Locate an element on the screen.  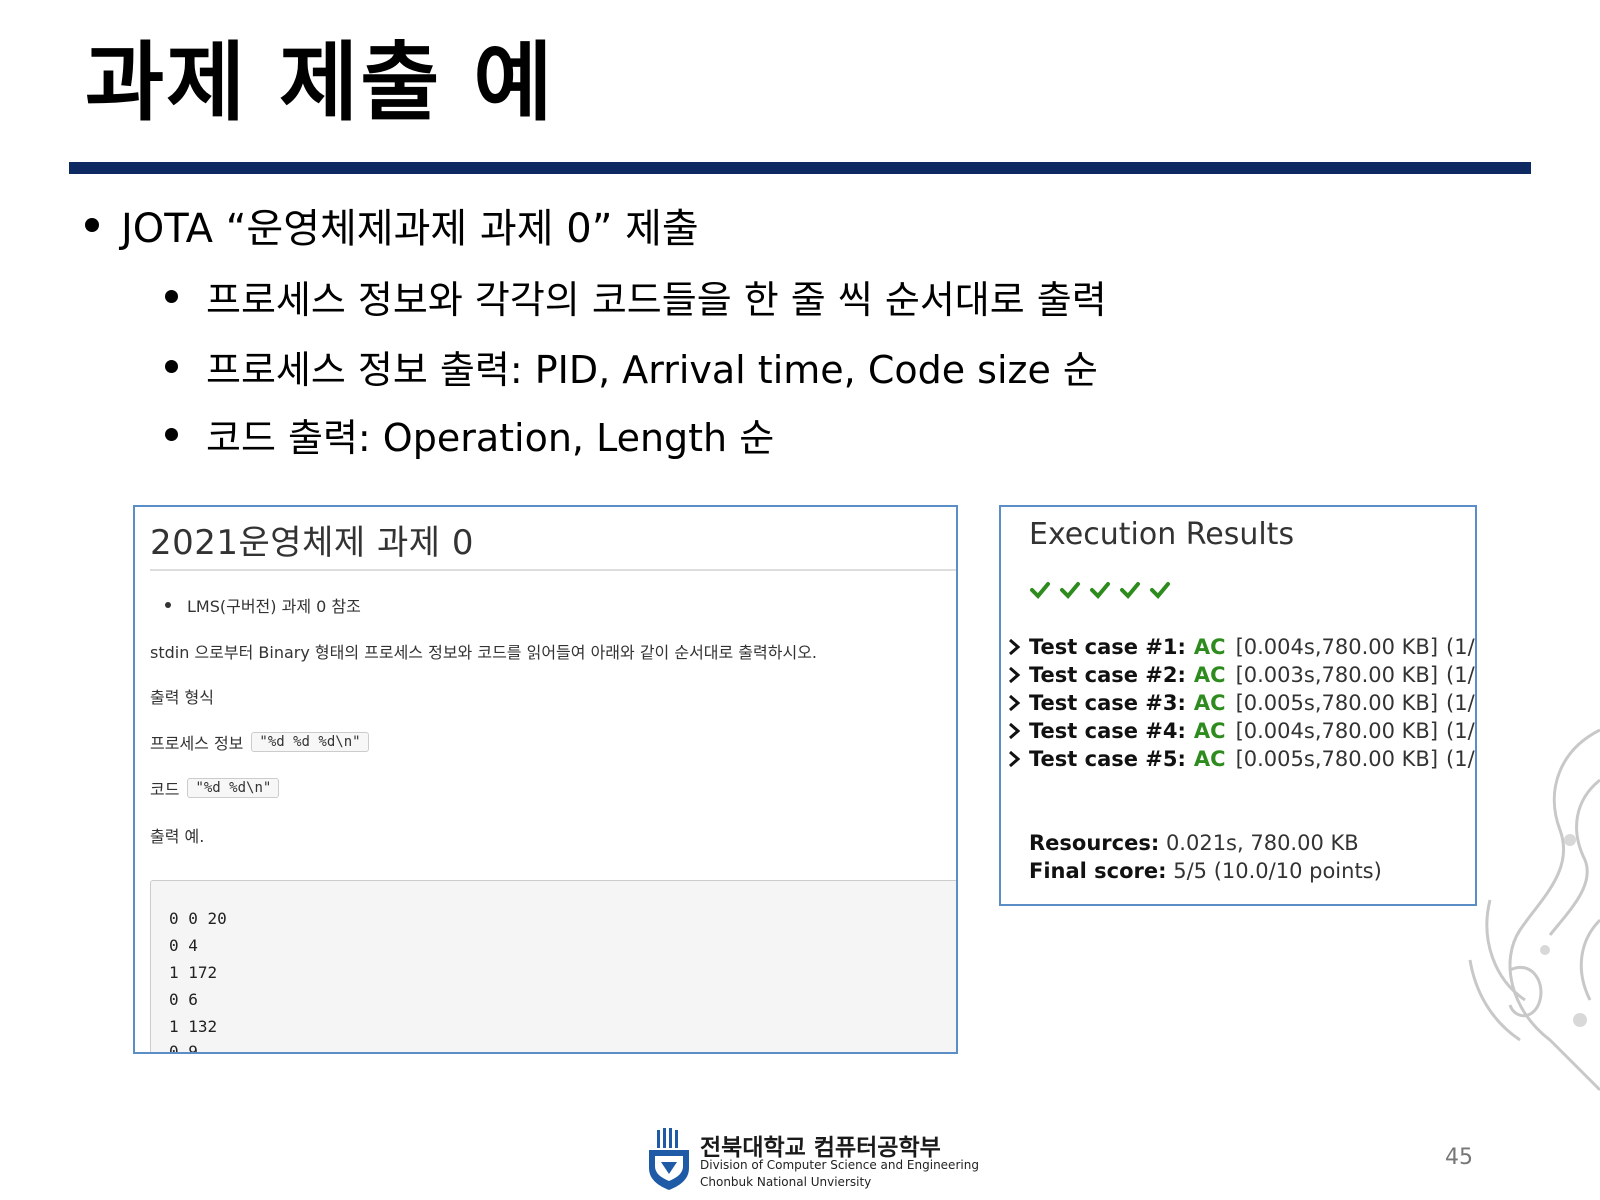
footer-university: Chonbuk National Unviersity is located at coordinates (786, 1182).